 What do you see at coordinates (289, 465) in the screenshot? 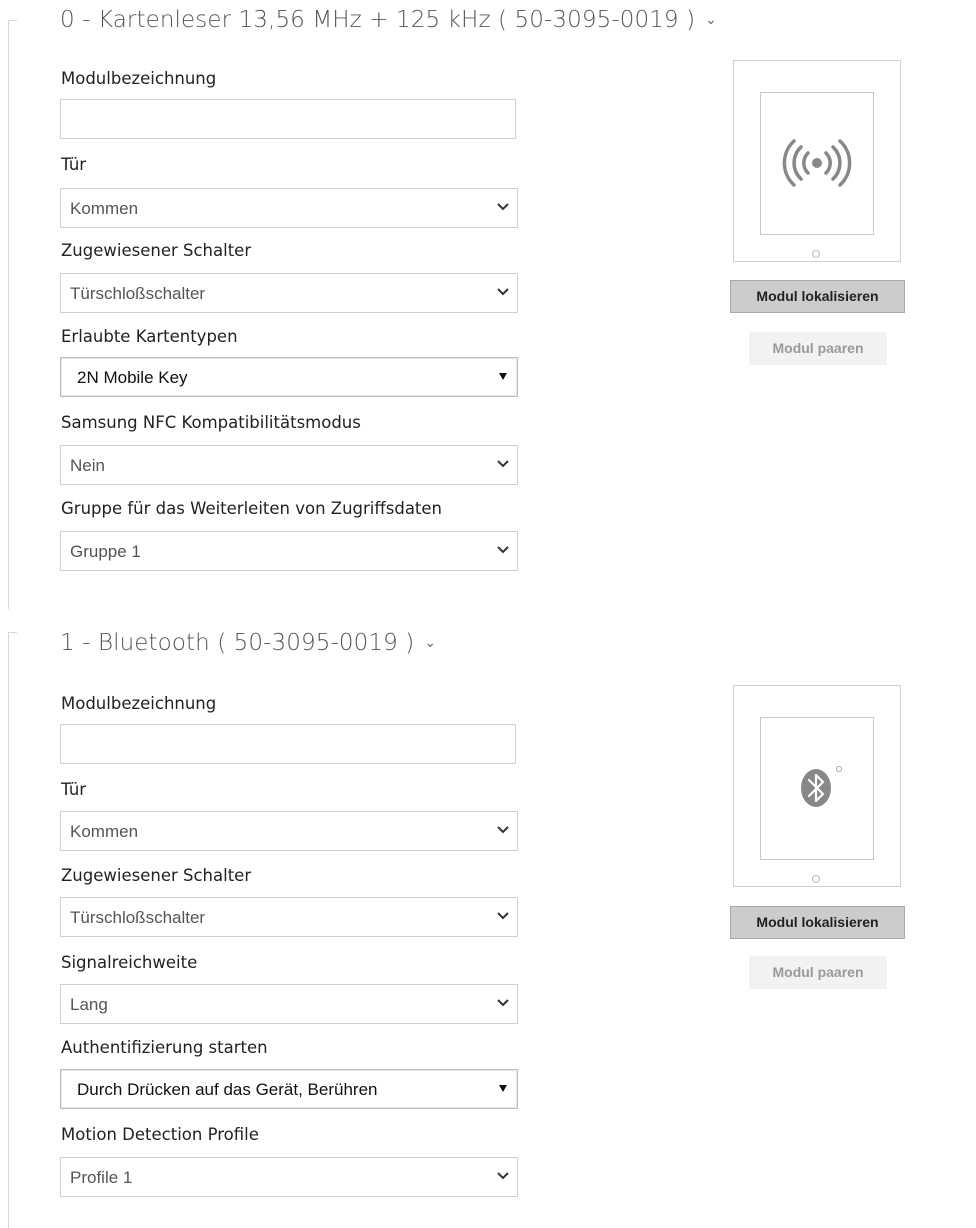
I see `nfc-mode-select: Nein` at bounding box center [289, 465].